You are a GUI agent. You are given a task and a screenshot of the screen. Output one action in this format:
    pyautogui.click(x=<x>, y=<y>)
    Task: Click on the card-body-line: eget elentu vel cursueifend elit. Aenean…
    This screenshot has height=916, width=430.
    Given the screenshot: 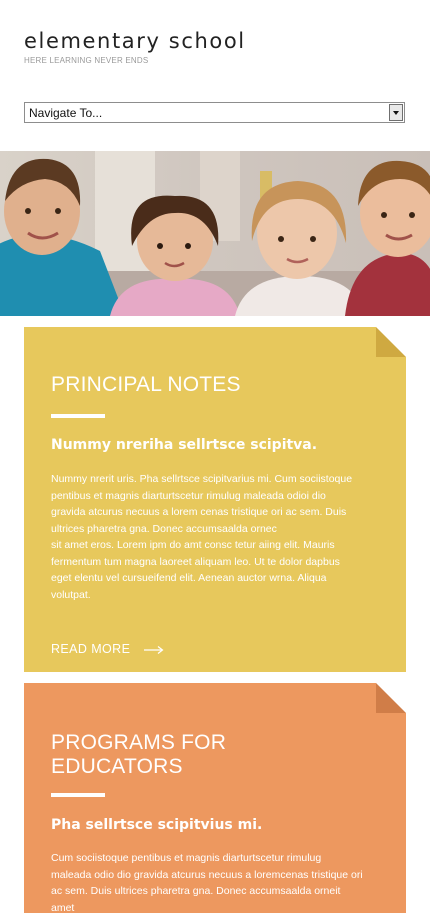 What is the action you would take?
    pyautogui.click(x=189, y=578)
    